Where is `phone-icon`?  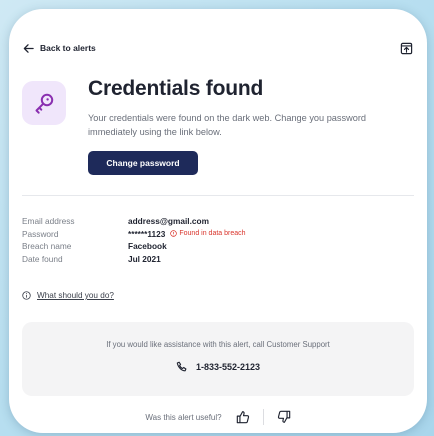 phone-icon is located at coordinates (181, 366).